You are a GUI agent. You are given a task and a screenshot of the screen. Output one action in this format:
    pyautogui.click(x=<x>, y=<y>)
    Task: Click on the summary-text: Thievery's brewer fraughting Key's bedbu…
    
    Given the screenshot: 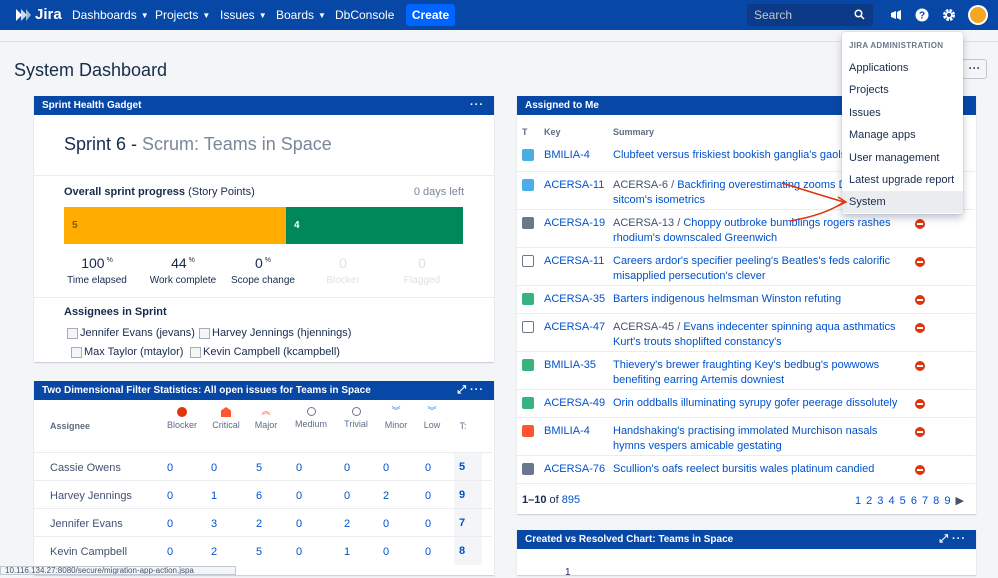 What is the action you would take?
    pyautogui.click(x=746, y=372)
    